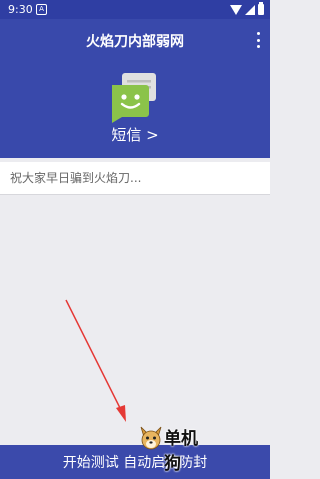  I want to click on start-test-button: 开始测试 自动启用防封, so click(135, 462).